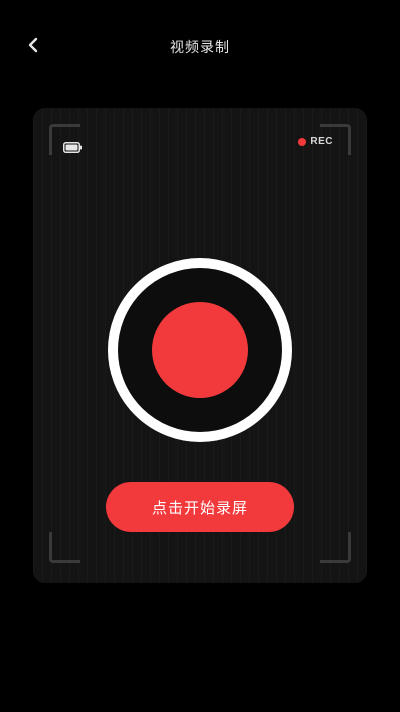  I want to click on record-icon, so click(200, 350).